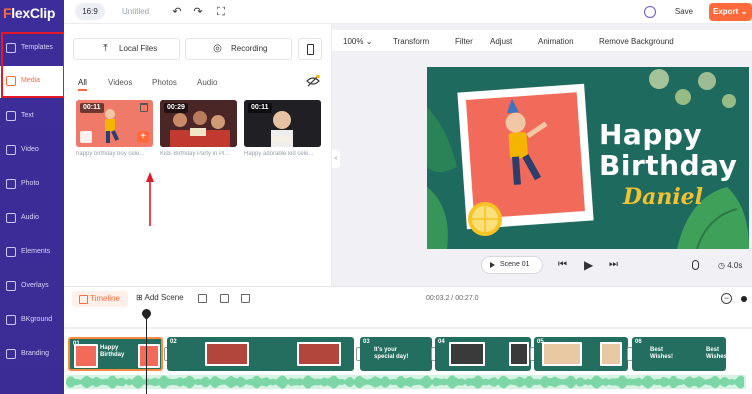  What do you see at coordinates (679, 354) in the screenshot?
I see `timeline-clip-06: 06 Best Wishes! Best Wishes!` at bounding box center [679, 354].